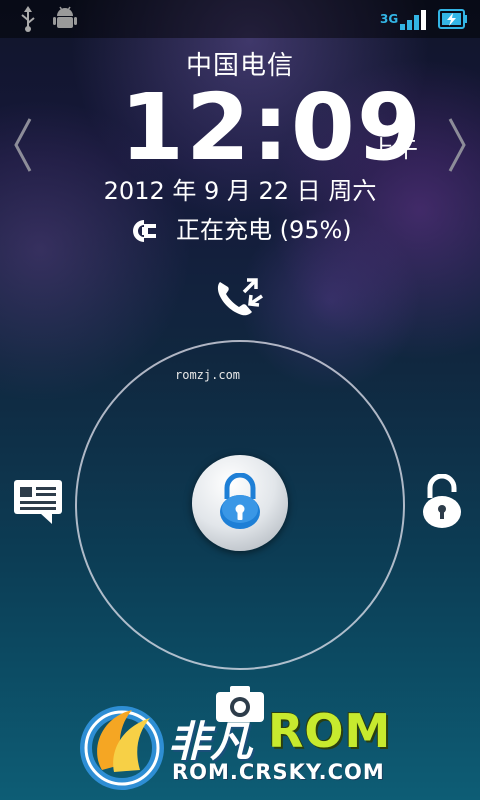 This screenshot has height=800, width=480. What do you see at coordinates (22, 145) in the screenshot?
I see `chevron-left-icon` at bounding box center [22, 145].